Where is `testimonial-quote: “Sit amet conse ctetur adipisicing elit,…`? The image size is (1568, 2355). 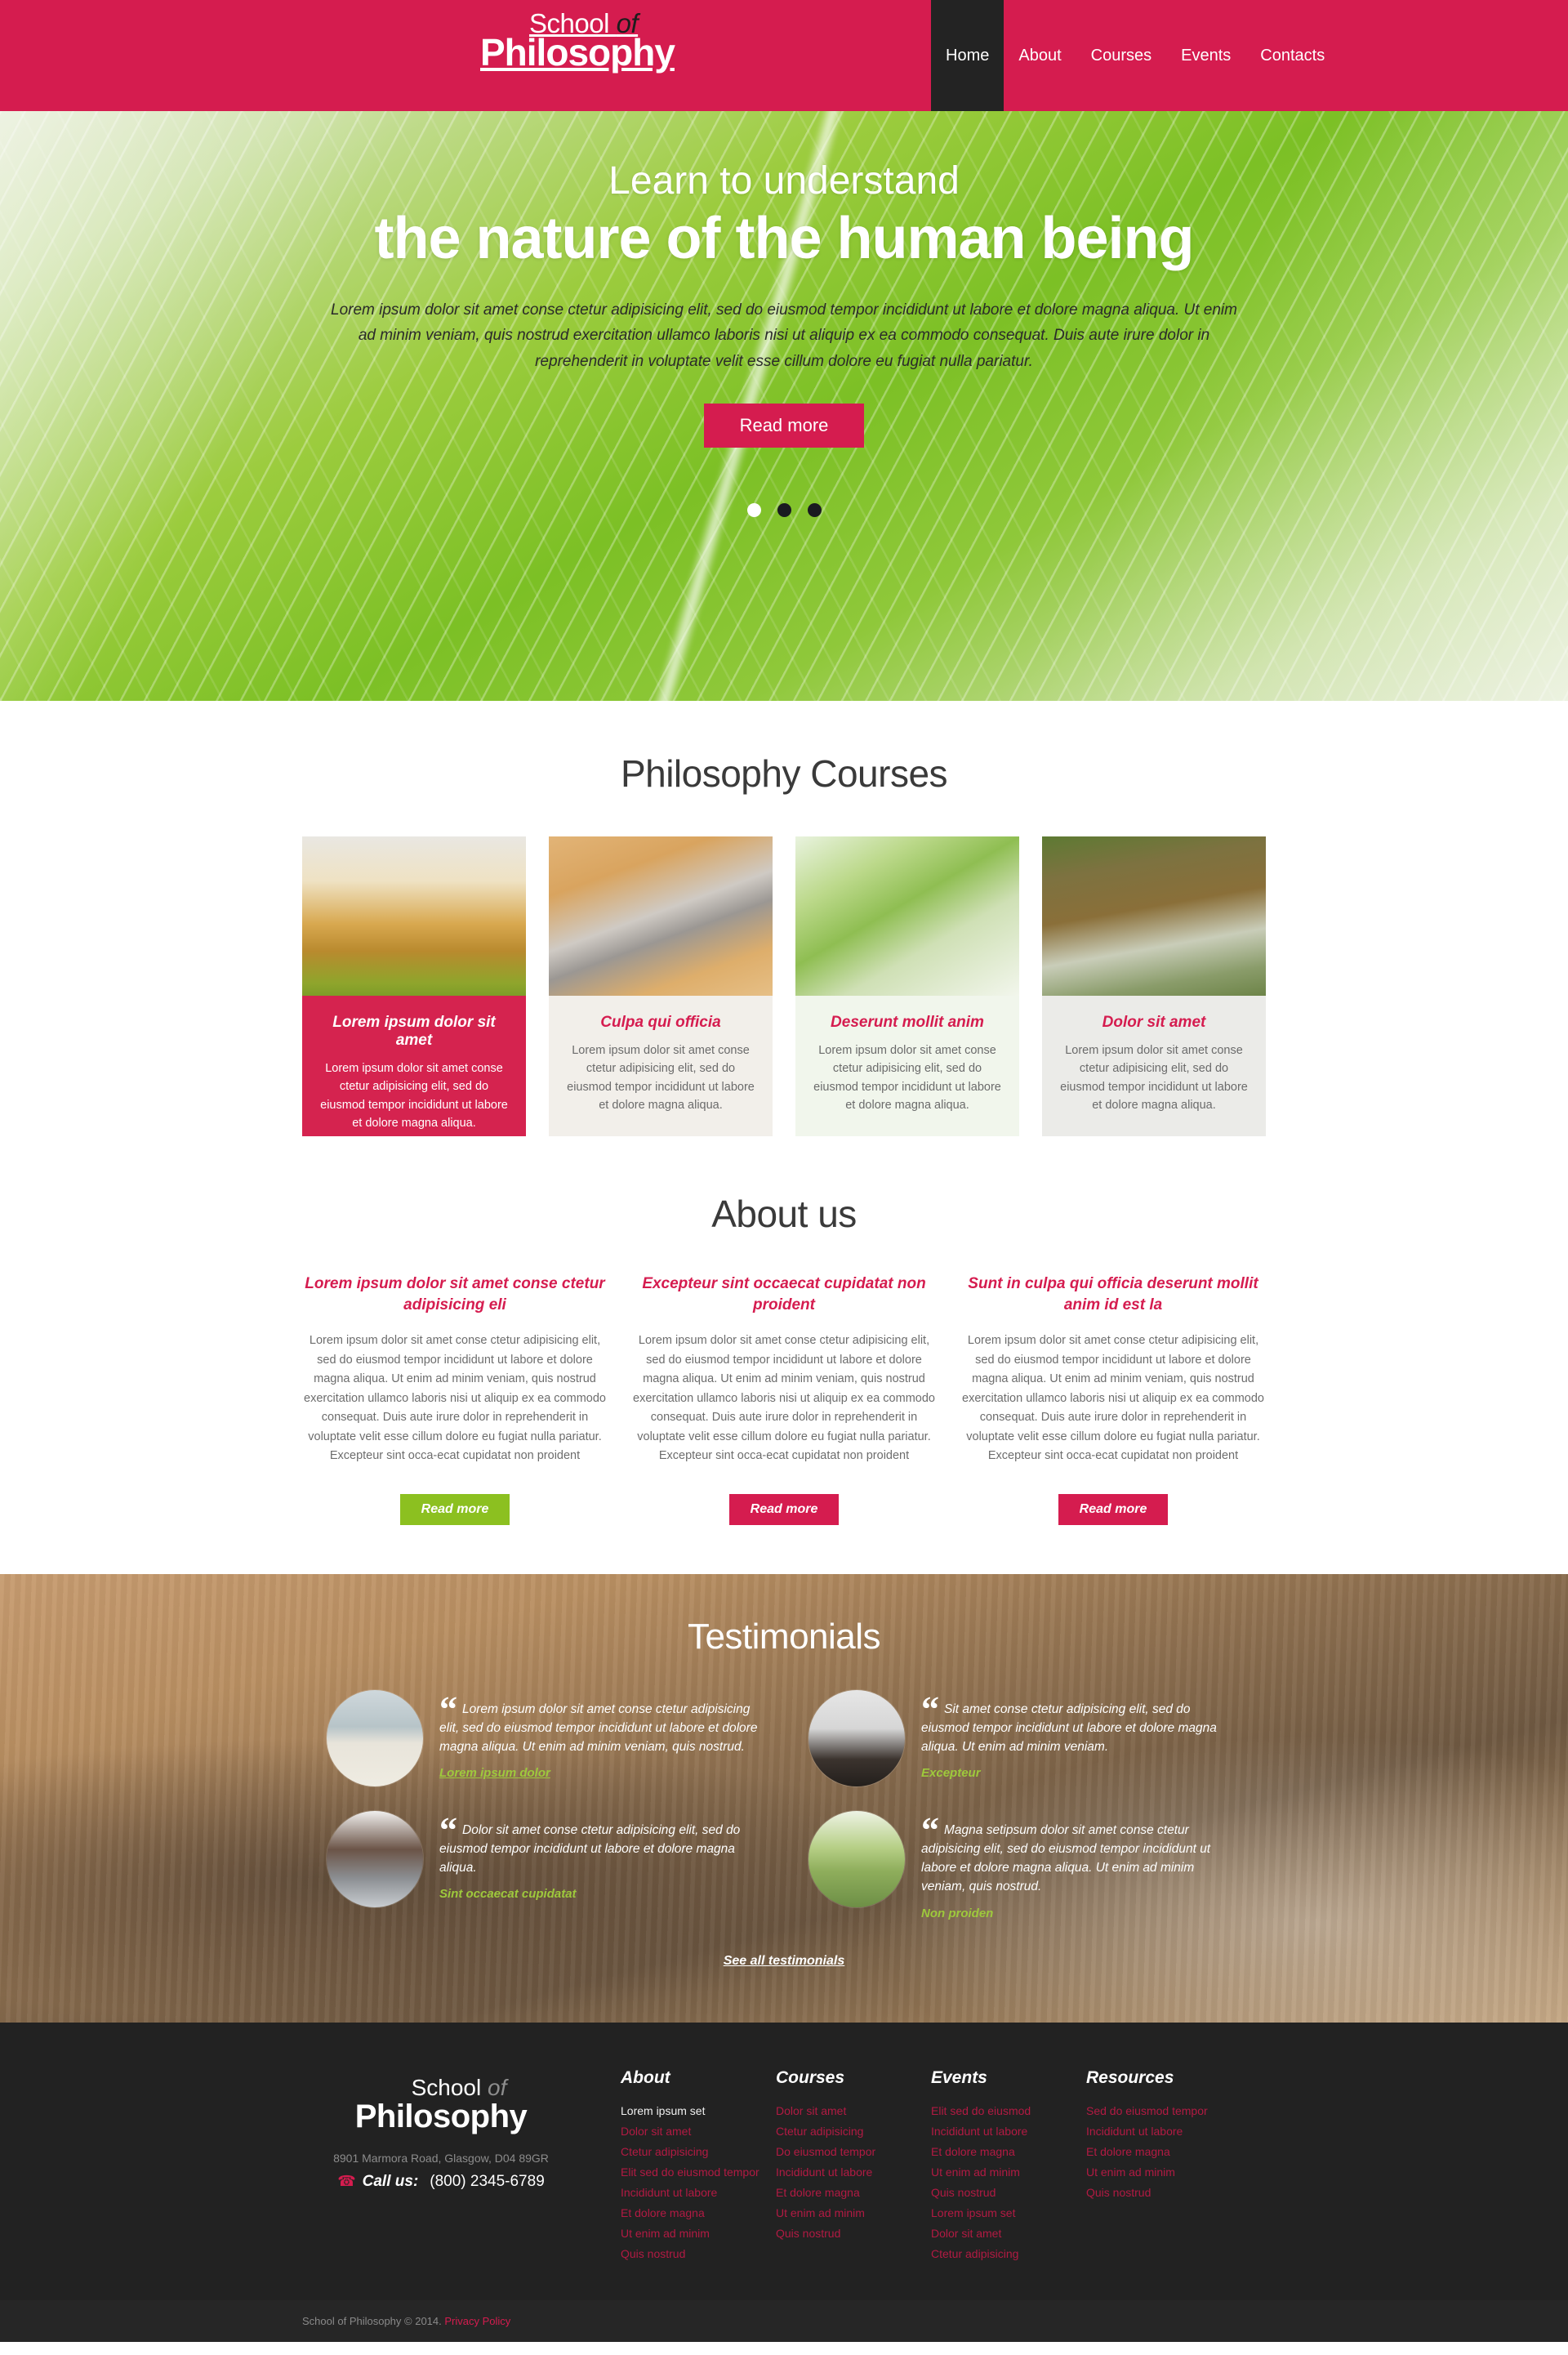 testimonial-quote: “Sit amet conse ctetur adipisicing elit,… is located at coordinates (1069, 1721).